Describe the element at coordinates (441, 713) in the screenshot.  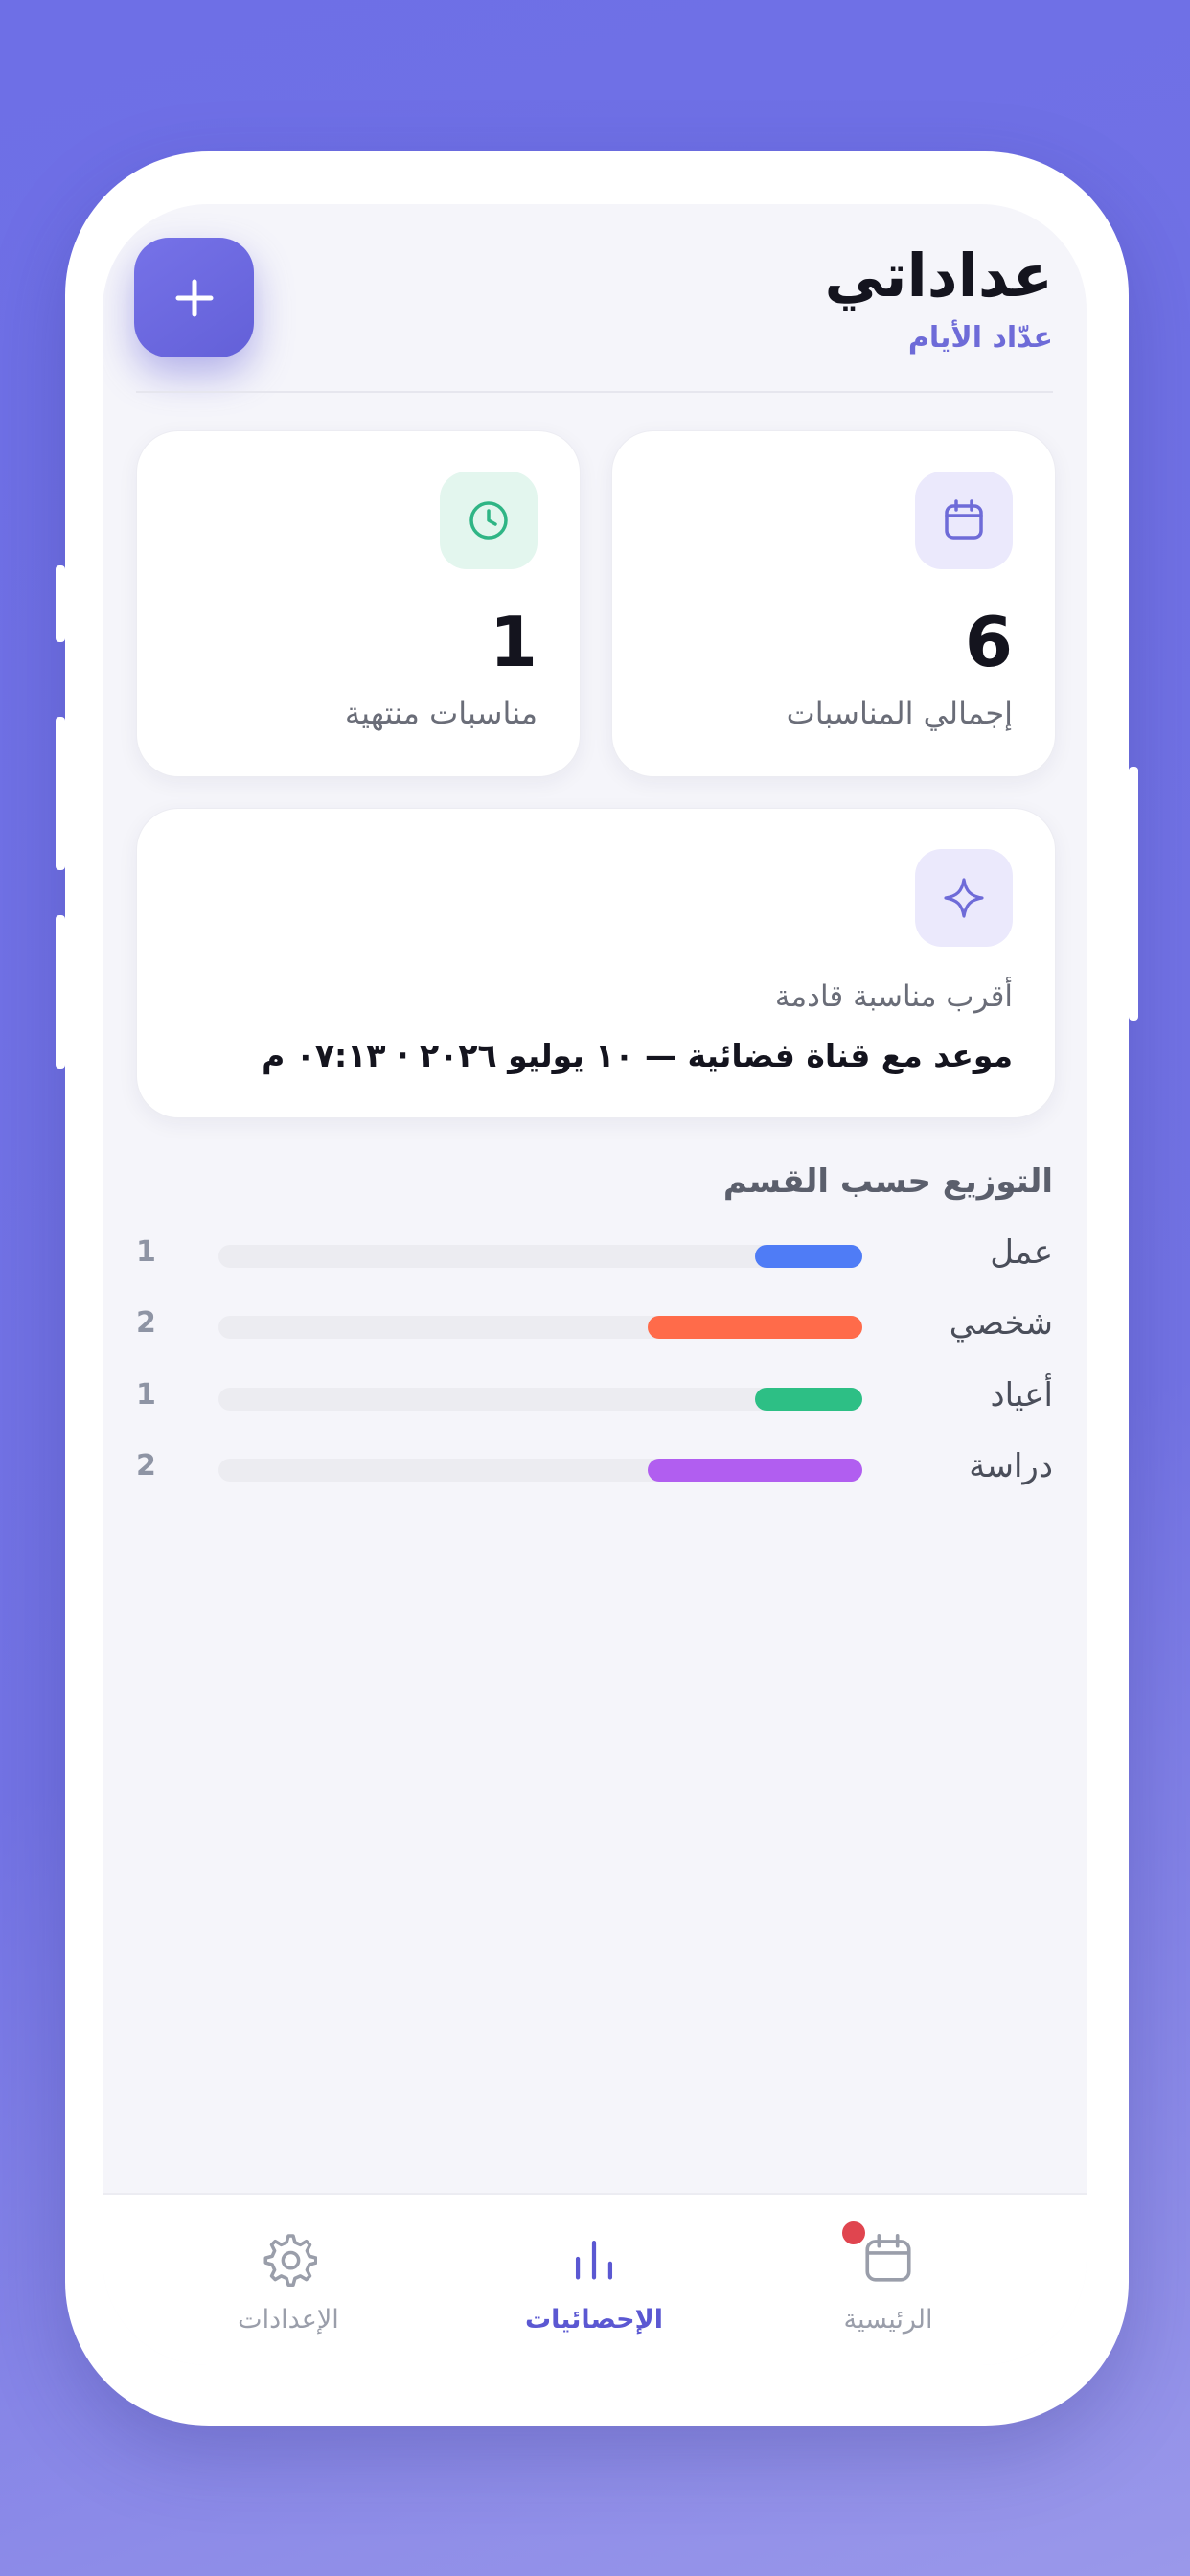
I see `stat-label-ended: مناسبات منتهية` at that location.